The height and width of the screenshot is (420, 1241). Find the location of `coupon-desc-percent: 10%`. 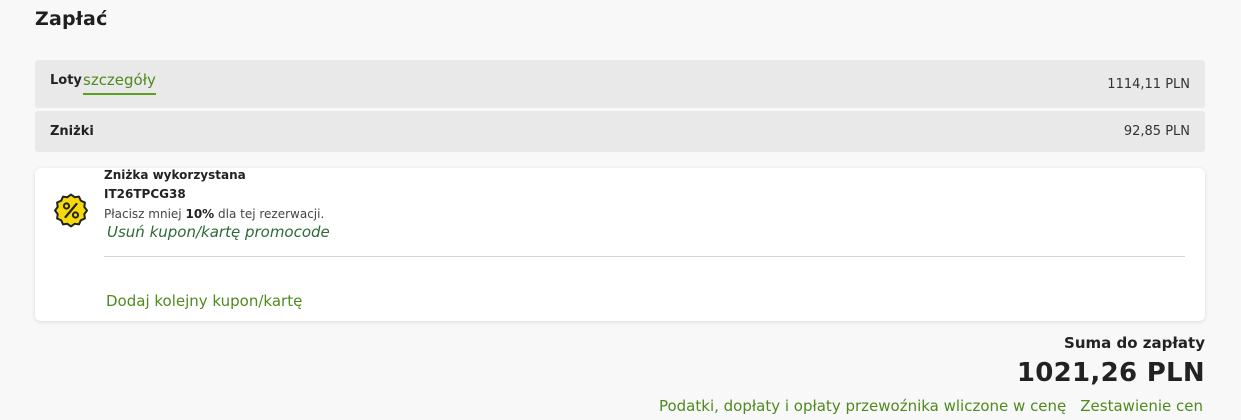

coupon-desc-percent: 10% is located at coordinates (200, 214).